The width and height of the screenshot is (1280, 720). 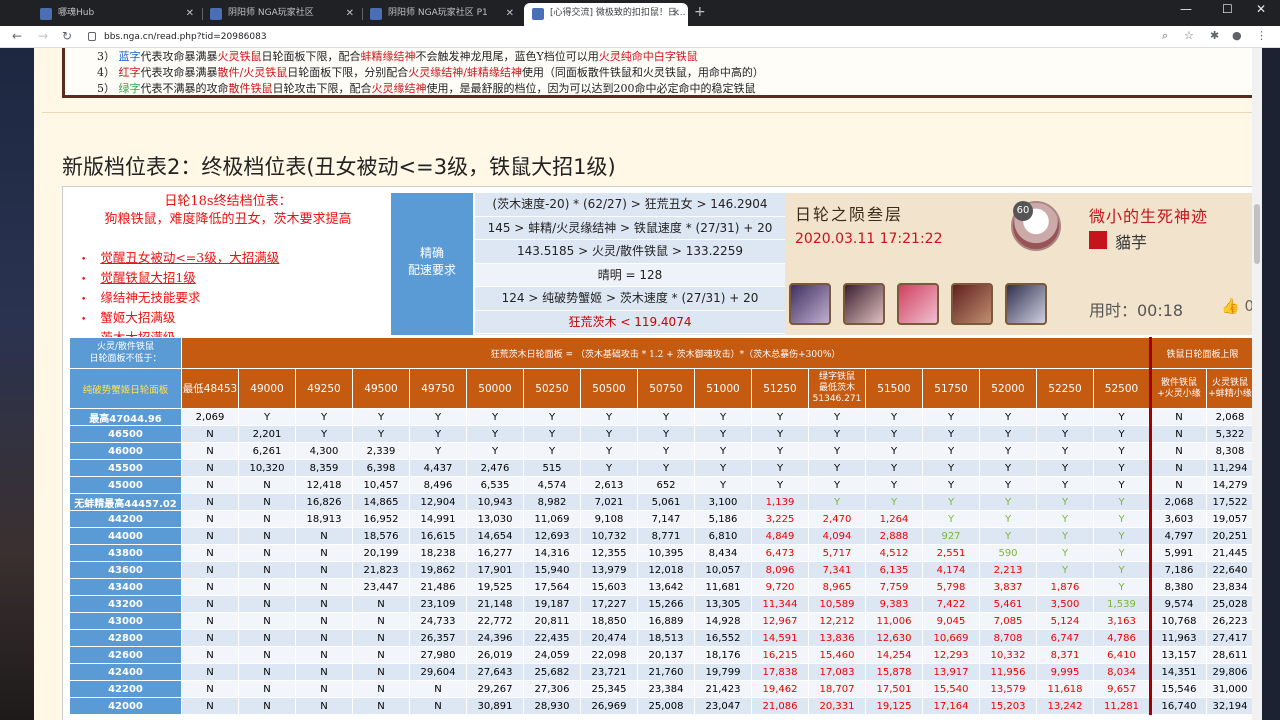 What do you see at coordinates (780, 587) in the screenshot?
I see `table-cell: 9,720` at bounding box center [780, 587].